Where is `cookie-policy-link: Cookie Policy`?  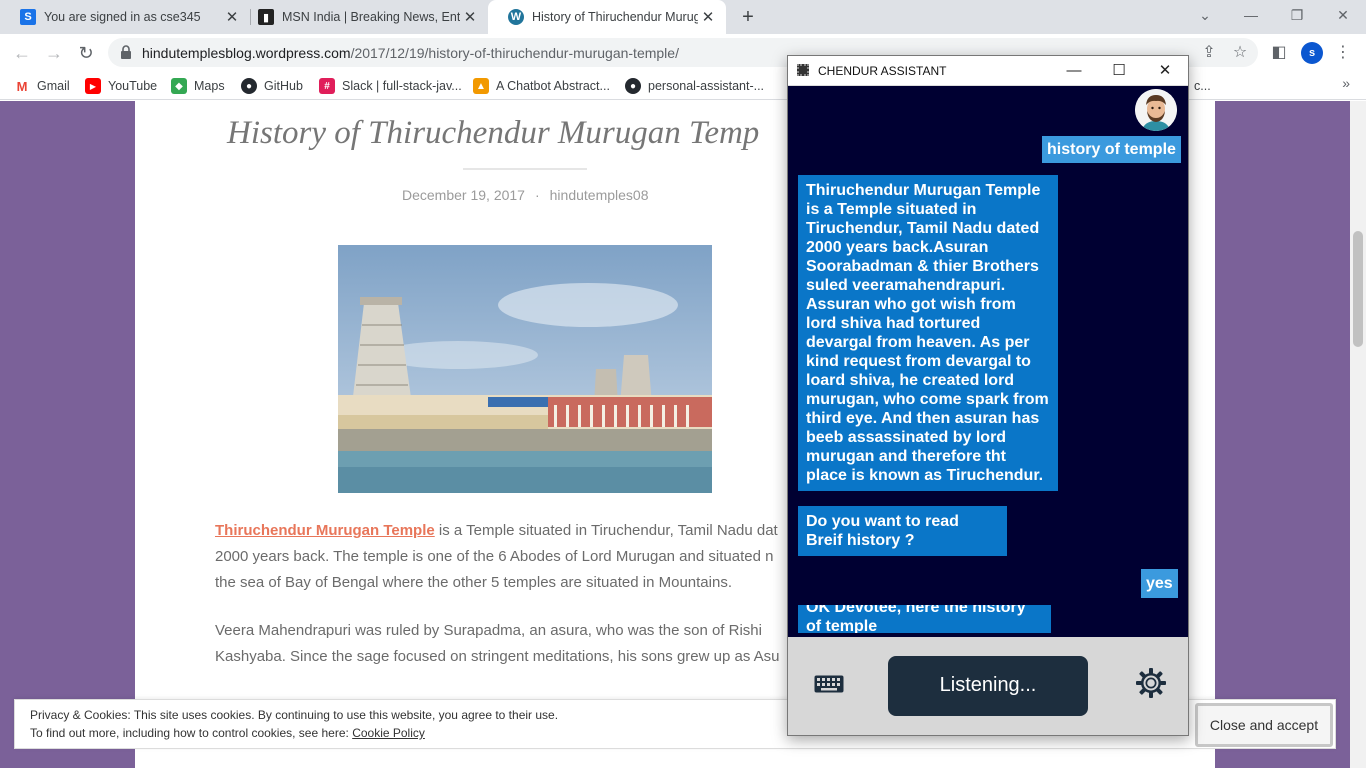 cookie-policy-link: Cookie Policy is located at coordinates (388, 733).